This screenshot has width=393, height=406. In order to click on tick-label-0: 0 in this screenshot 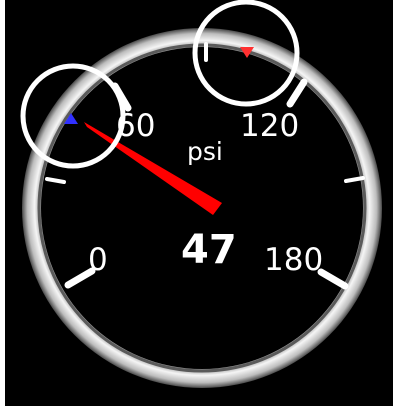, I will do `click(98, 260)`.